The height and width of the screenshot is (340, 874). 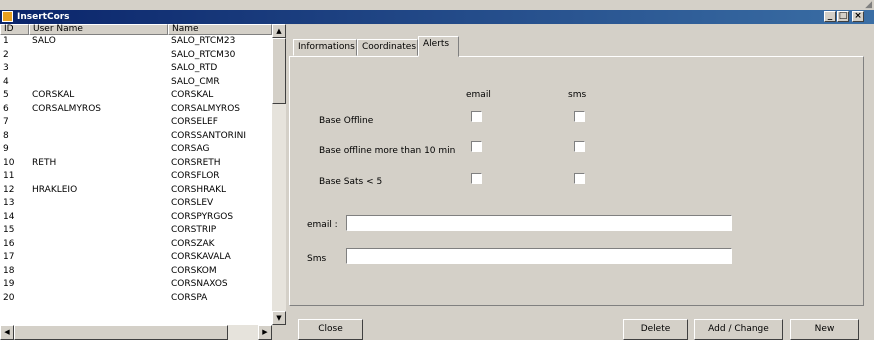 What do you see at coordinates (579, 116) in the screenshot?
I see `base-offline-sms-checkbox` at bounding box center [579, 116].